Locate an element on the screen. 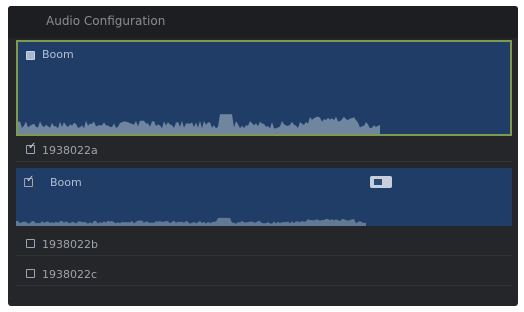  toggle-badge-icon is located at coordinates (381, 182).